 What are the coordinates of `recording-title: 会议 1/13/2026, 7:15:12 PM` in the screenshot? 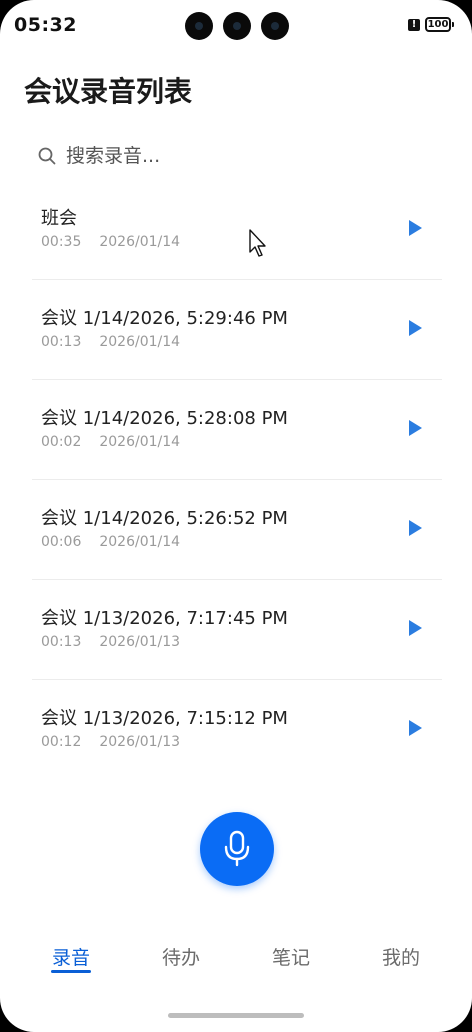 It's located at (164, 718).